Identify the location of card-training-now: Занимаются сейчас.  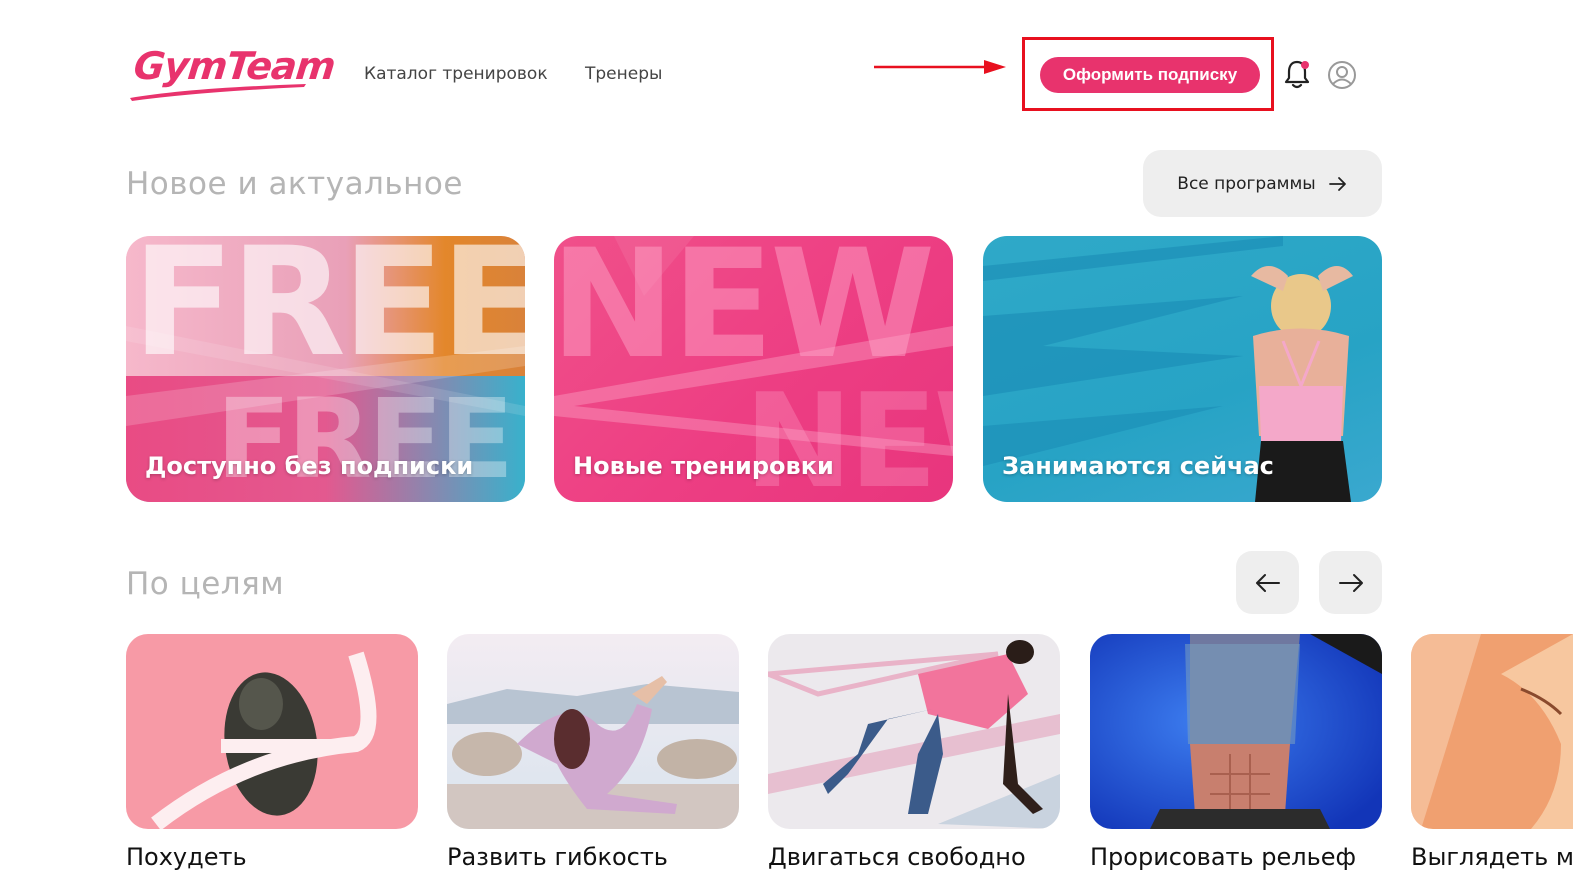
(1182, 369).